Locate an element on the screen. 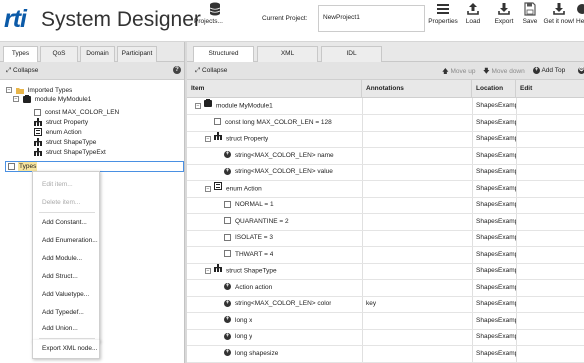 The height and width of the screenshot is (363, 584). column-header-location: Location is located at coordinates (494, 89).